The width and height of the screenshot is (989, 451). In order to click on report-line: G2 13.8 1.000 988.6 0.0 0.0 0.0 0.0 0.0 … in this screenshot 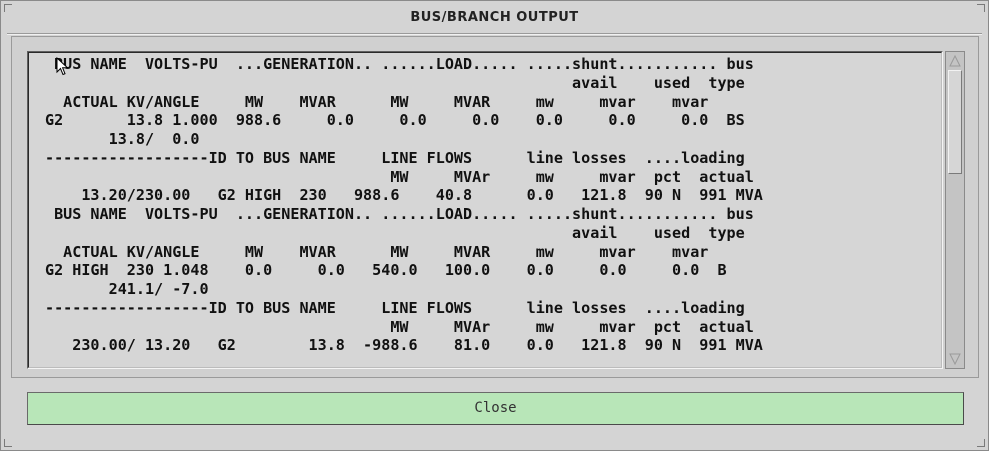, I will do `click(395, 120)`.